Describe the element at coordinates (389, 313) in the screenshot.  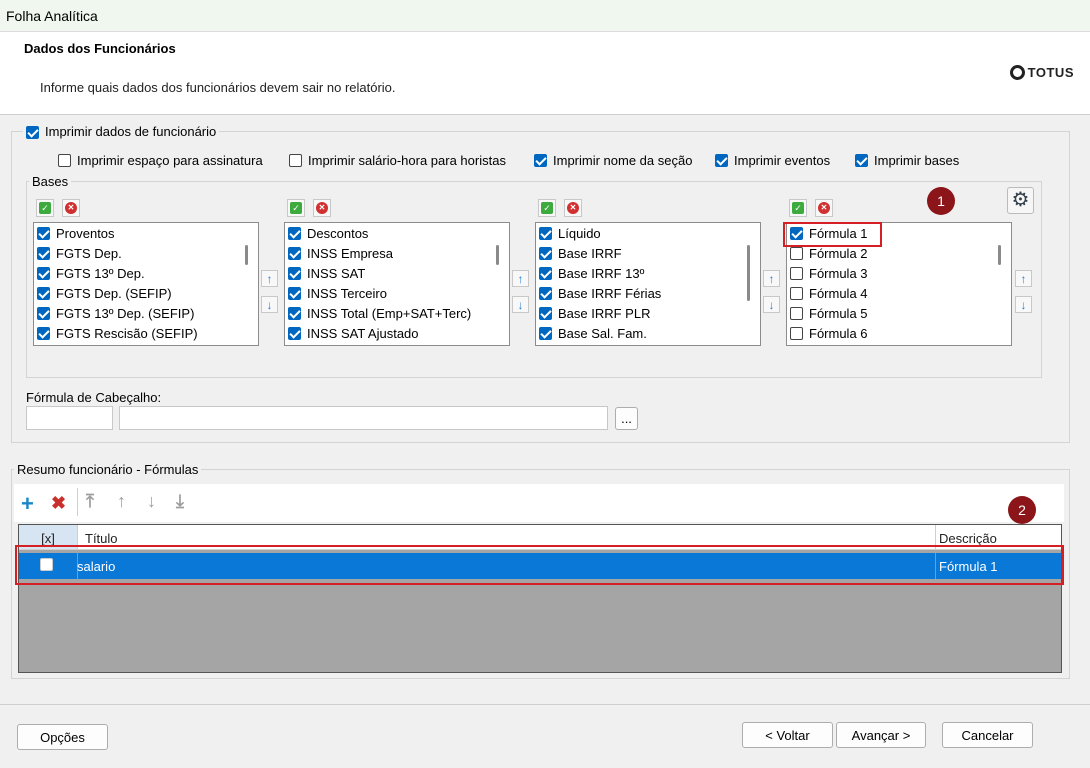
I see `list-item-label: INSS Total (Emp+SAT+Terc)` at that location.